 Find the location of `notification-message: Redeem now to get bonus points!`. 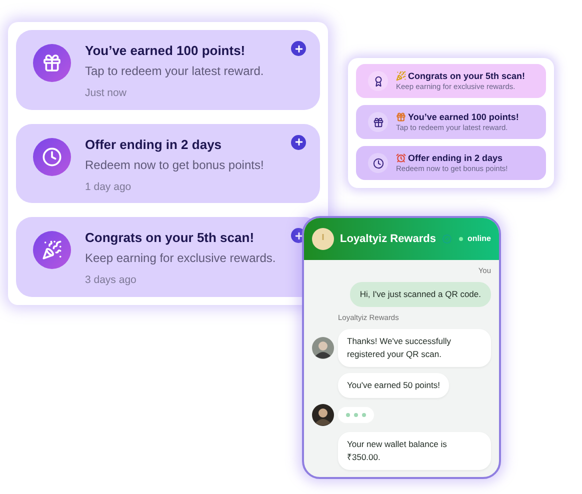

notification-message: Redeem now to get bonus points! is located at coordinates (174, 165).